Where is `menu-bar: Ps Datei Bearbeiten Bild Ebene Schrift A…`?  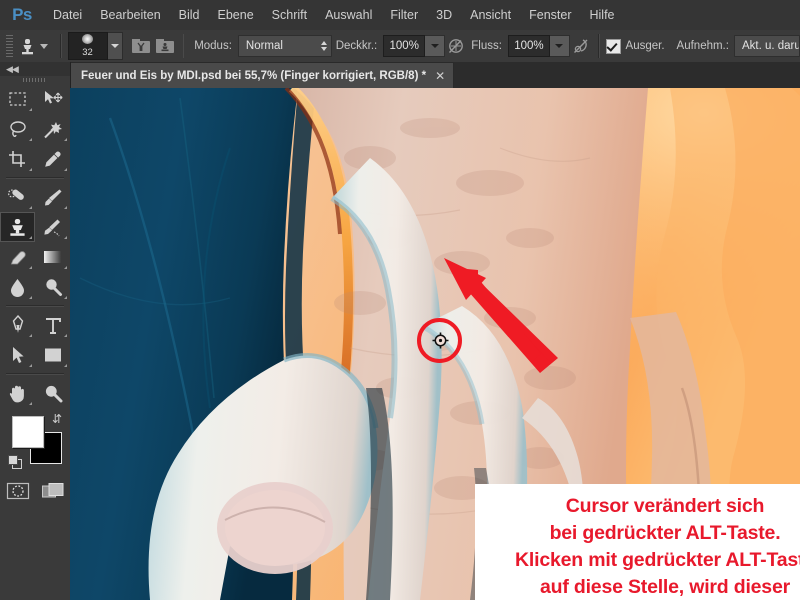 menu-bar: Ps Datei Bearbeiten Bild Ebene Schrift A… is located at coordinates (400, 15).